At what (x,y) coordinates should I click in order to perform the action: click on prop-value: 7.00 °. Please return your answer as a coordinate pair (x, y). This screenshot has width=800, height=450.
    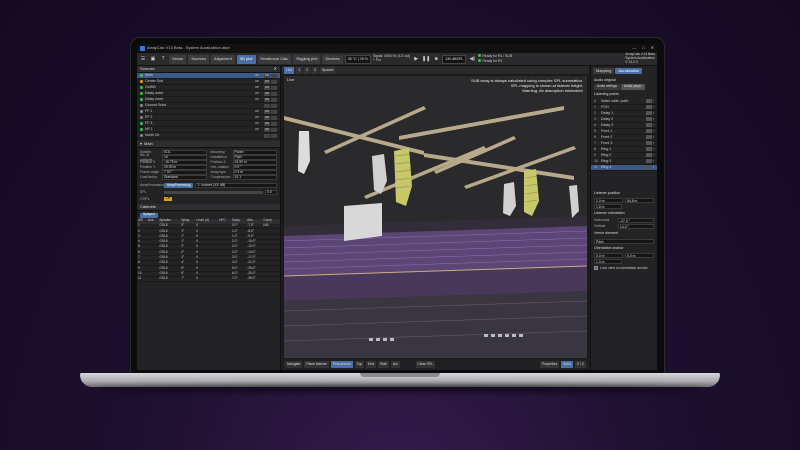
    Looking at the image, I should click on (184, 172).